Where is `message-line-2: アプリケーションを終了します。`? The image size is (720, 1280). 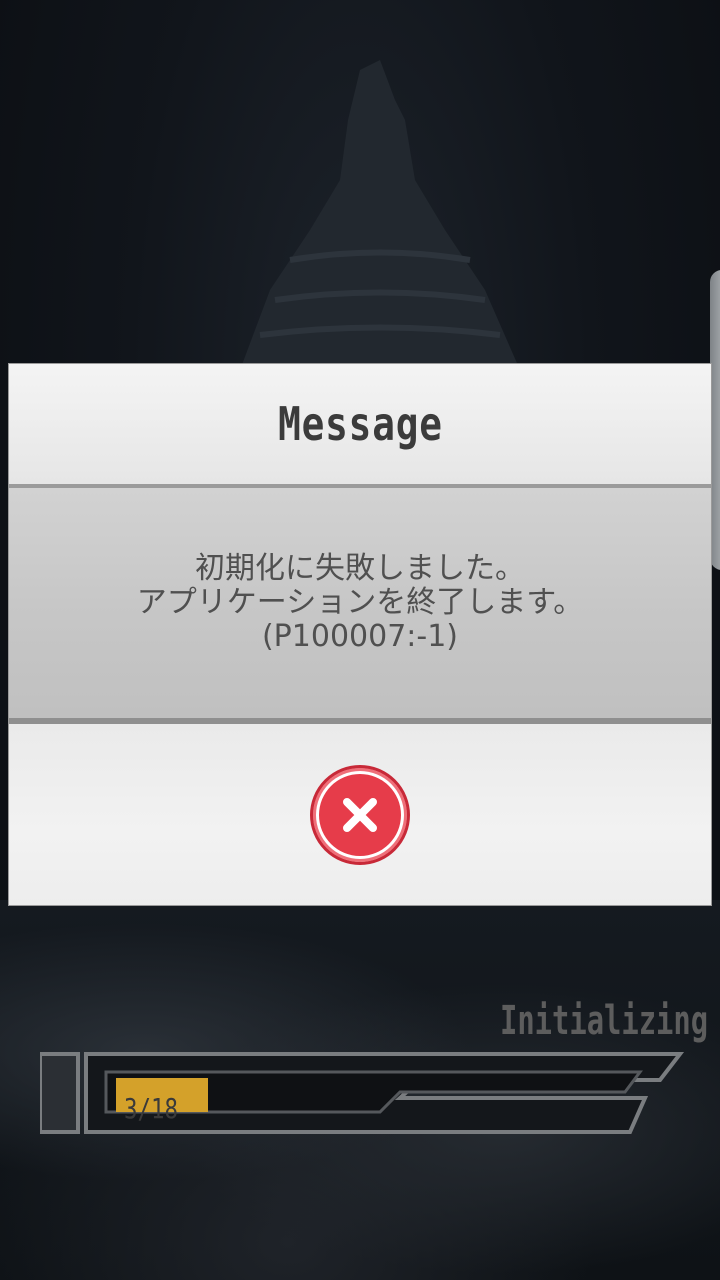
message-line-2: アプリケーションを終了します。 is located at coordinates (360, 602).